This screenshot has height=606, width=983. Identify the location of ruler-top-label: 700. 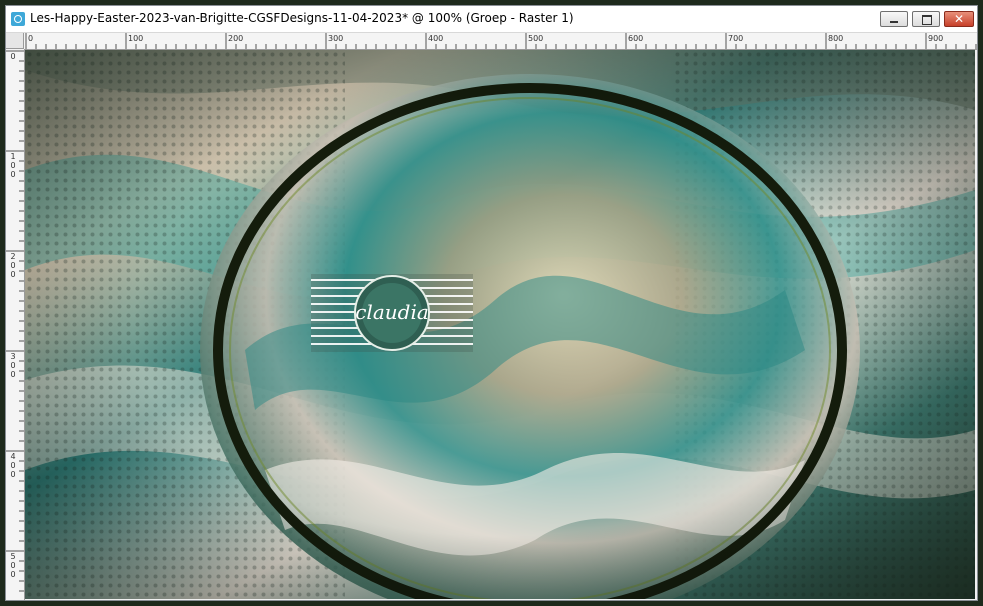
(736, 38).